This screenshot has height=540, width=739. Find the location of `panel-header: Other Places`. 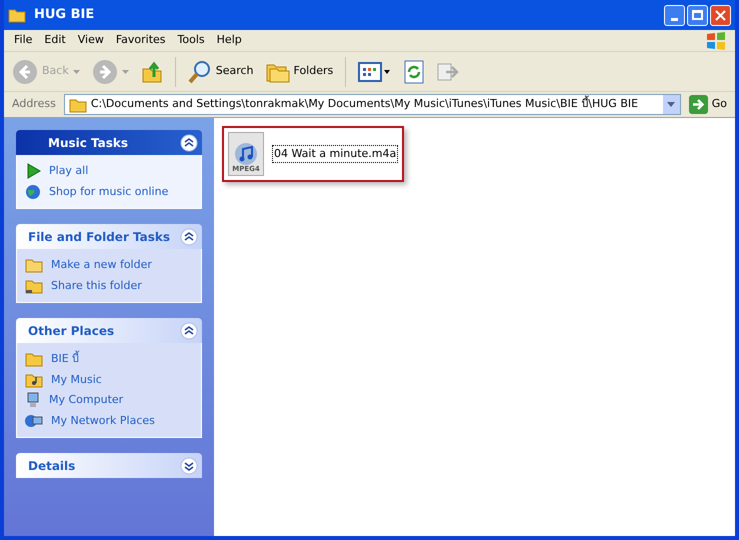

panel-header: Other Places is located at coordinates (109, 330).